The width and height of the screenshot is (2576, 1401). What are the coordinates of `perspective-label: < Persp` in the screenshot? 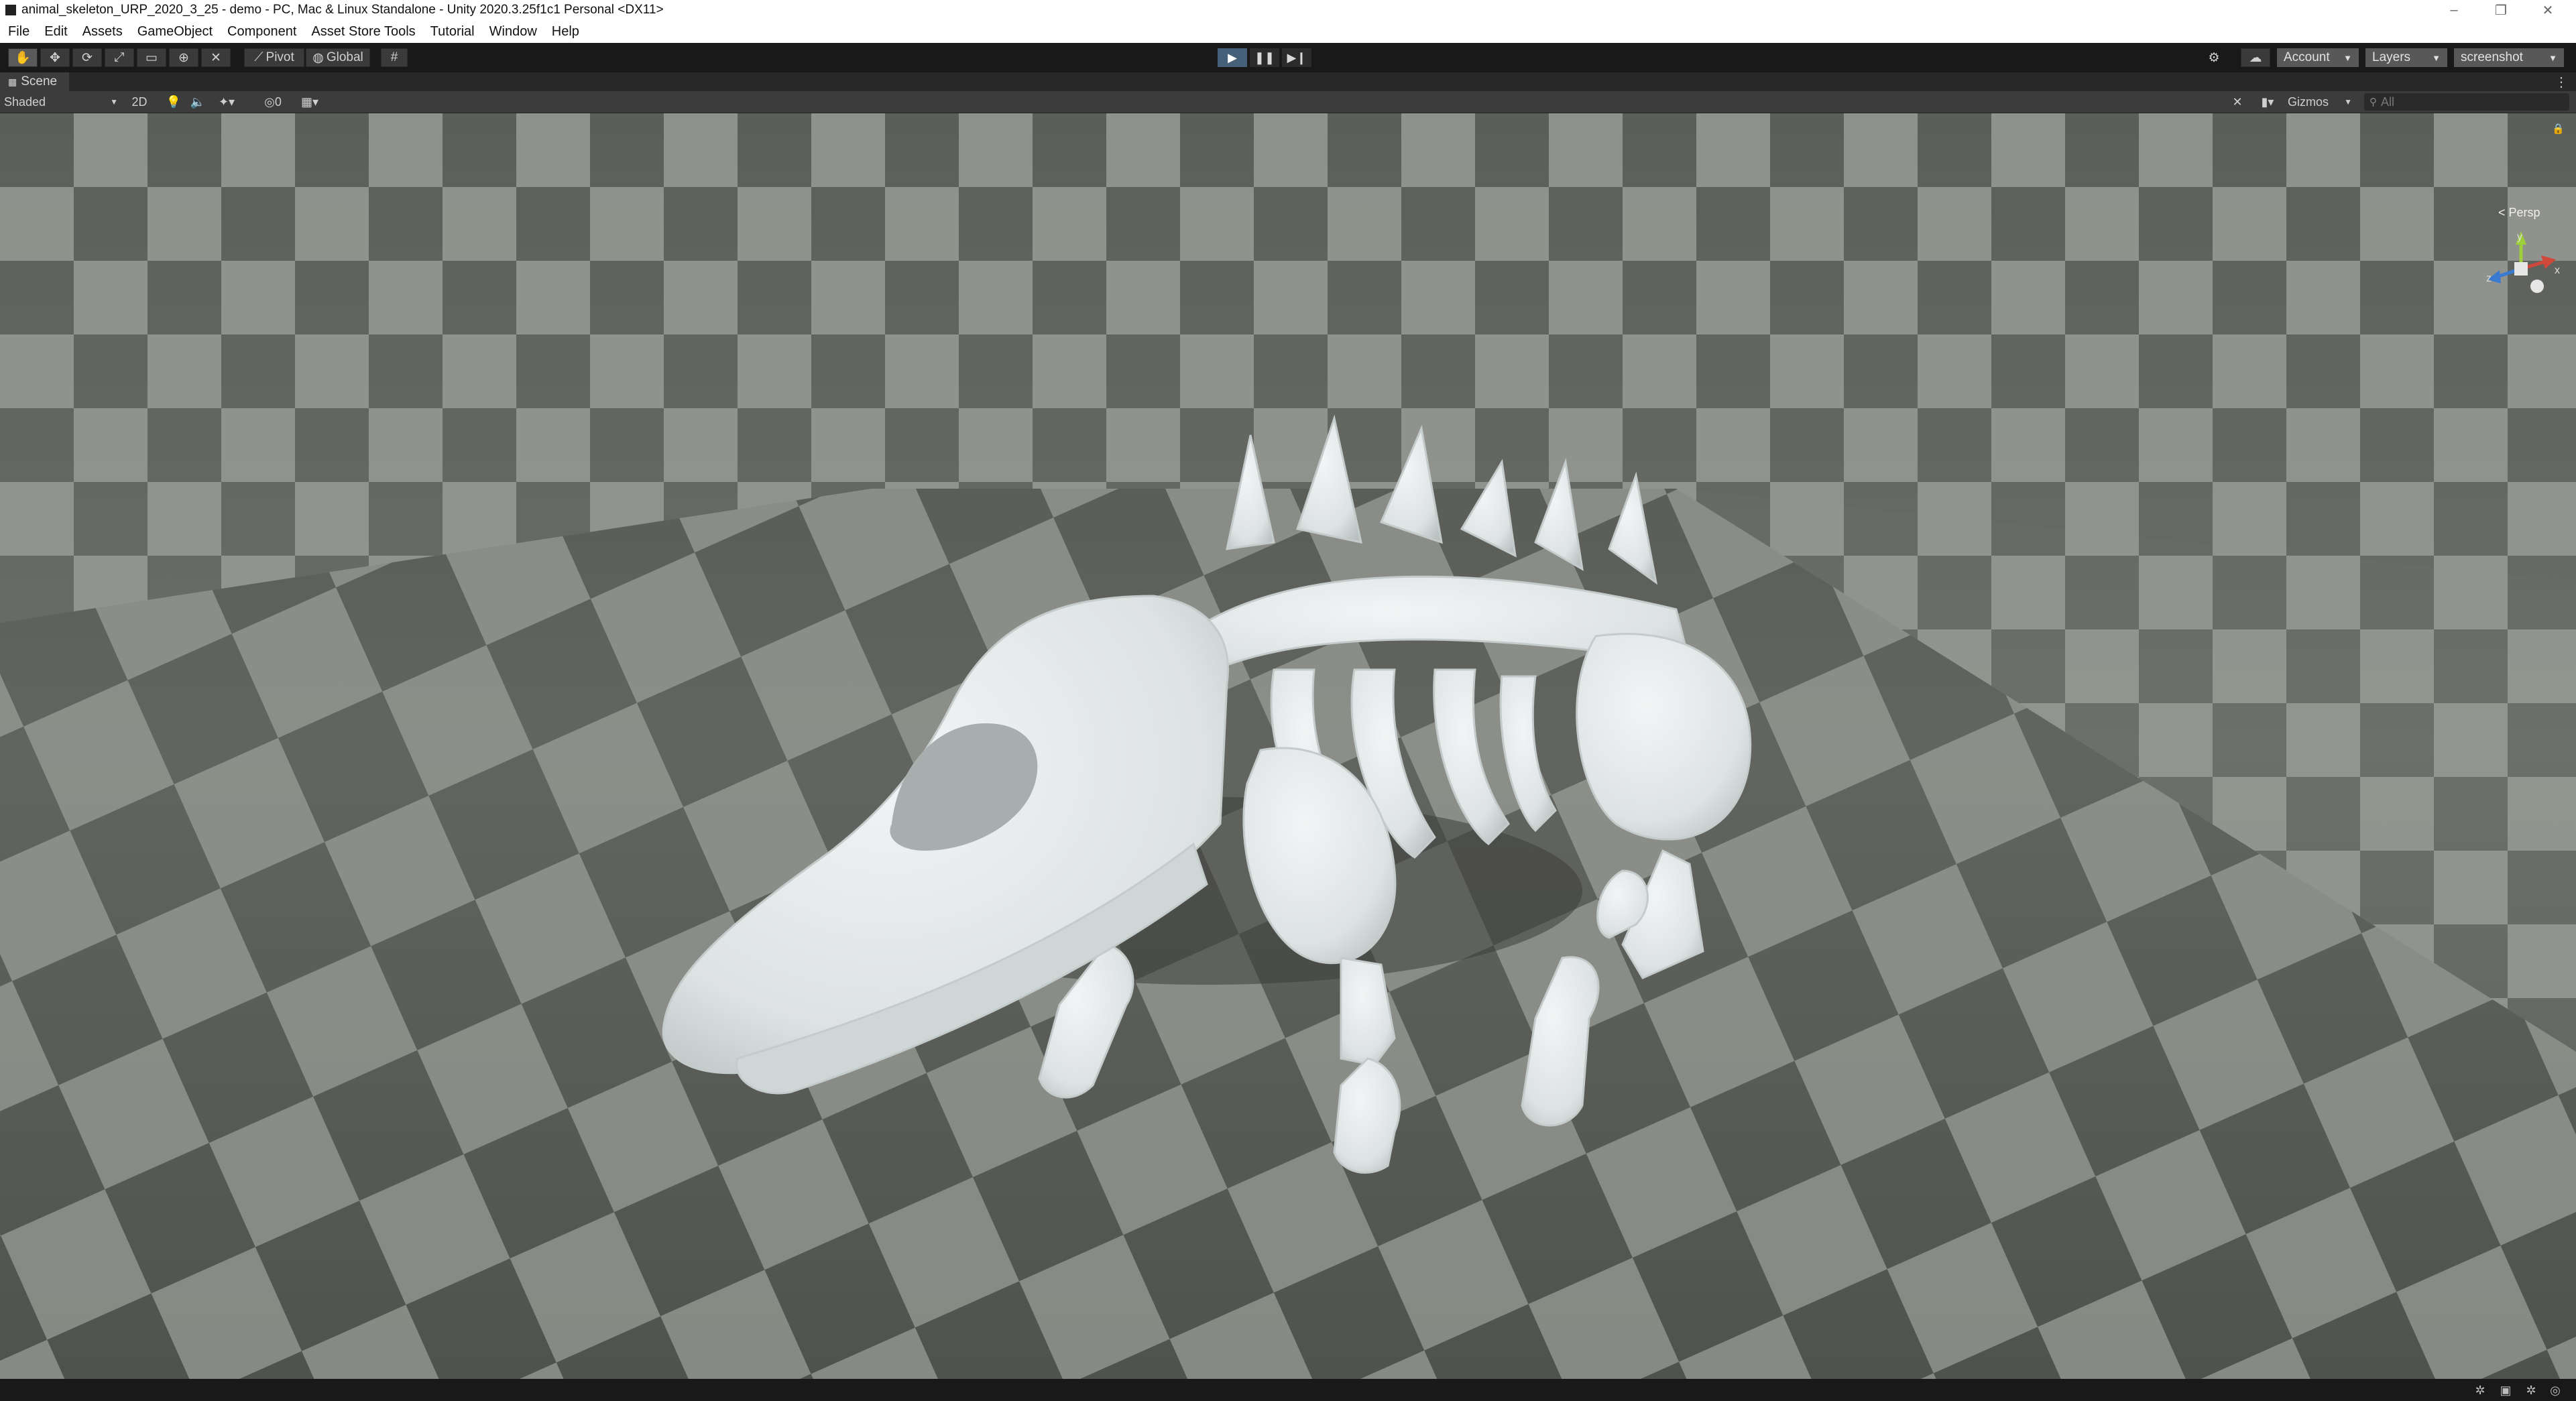 It's located at (2519, 213).